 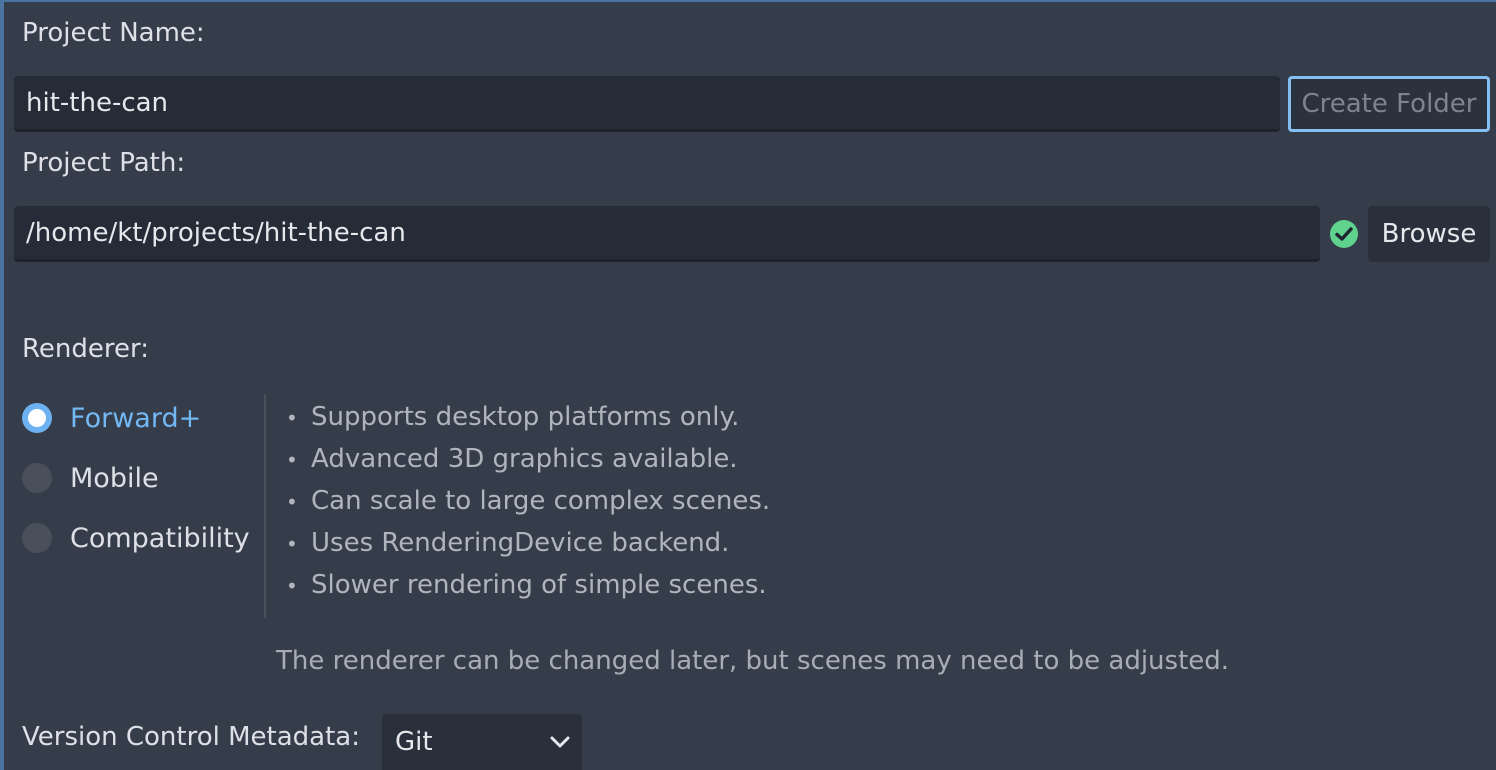 What do you see at coordinates (528, 585) in the screenshot?
I see `feature-item: • Slower rendering of simple scenes.` at bounding box center [528, 585].